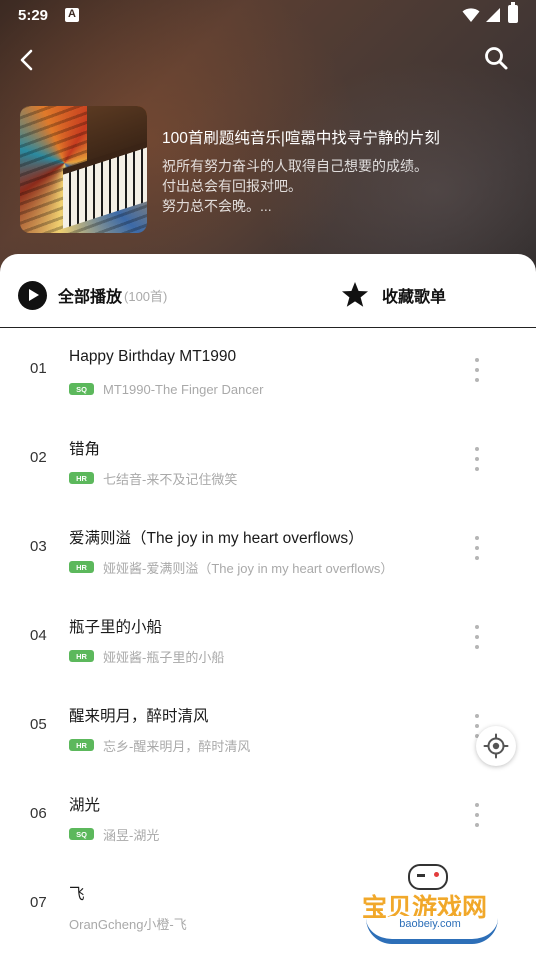  Describe the element at coordinates (268, 16) in the screenshot. I see `status-bar: 5:29` at that location.